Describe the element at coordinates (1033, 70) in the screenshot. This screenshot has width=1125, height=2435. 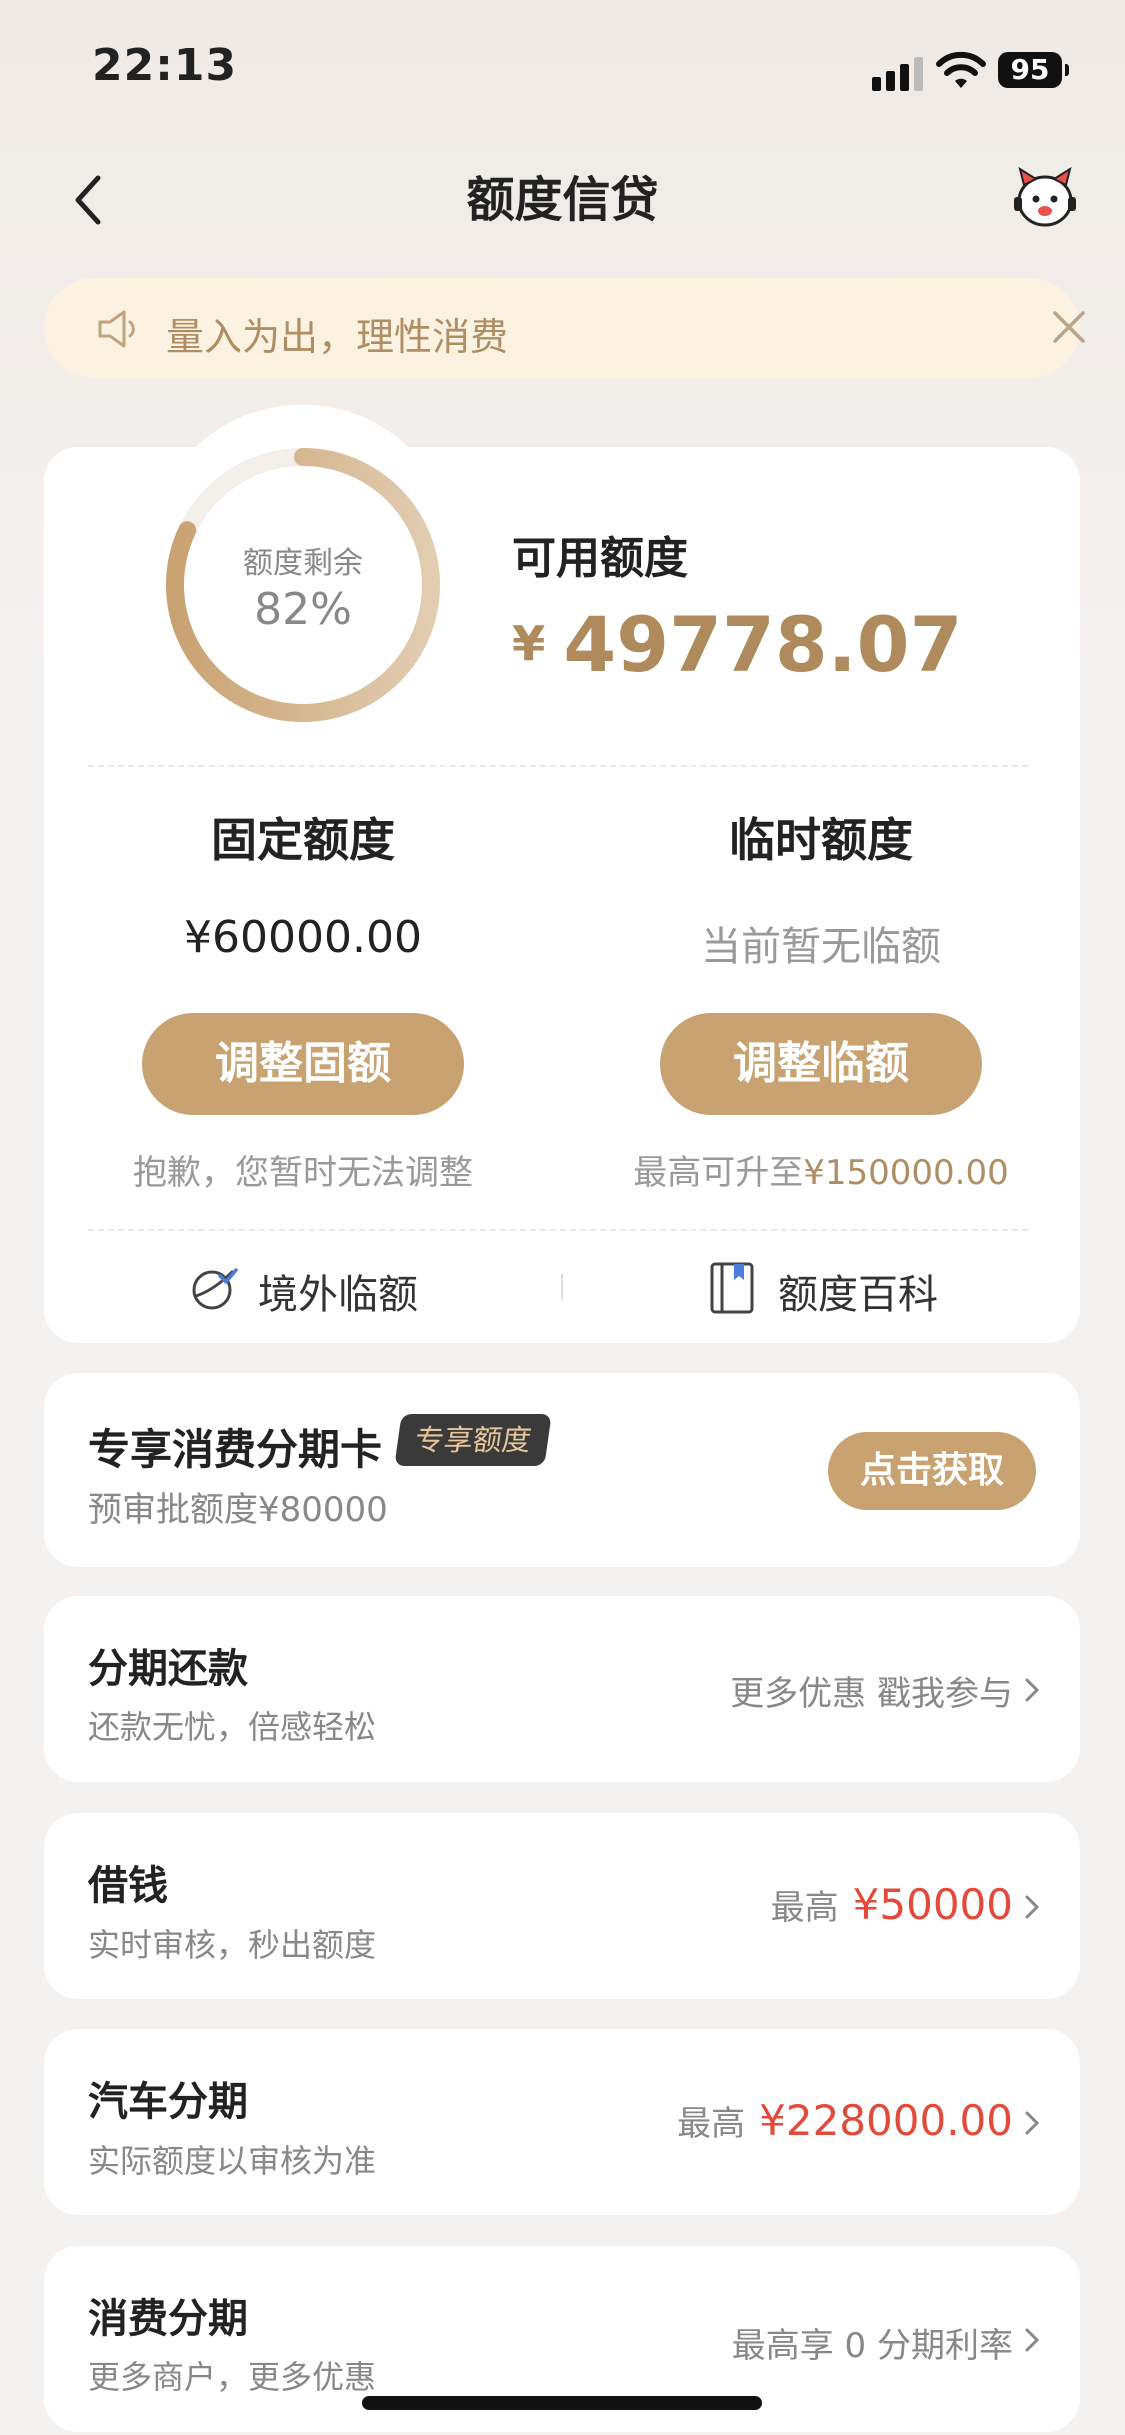
I see `battery-indicator: 95` at that location.